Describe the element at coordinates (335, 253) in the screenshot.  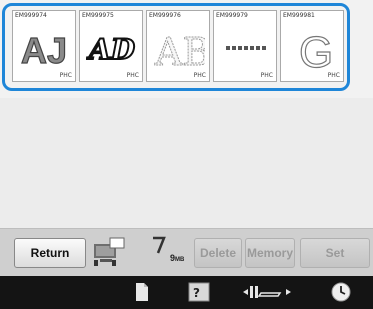
I see `set-button: Set` at that location.